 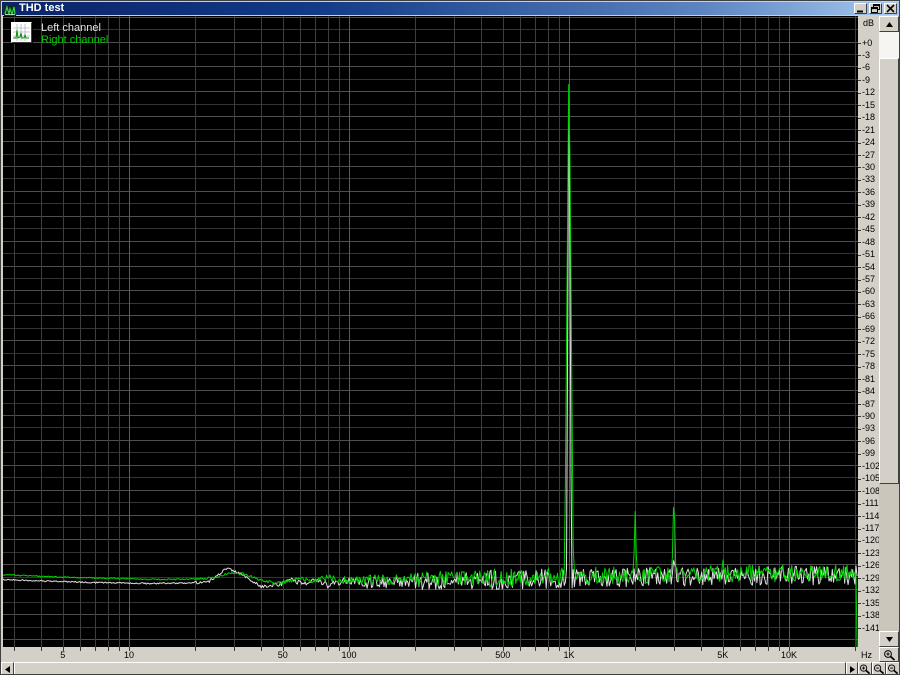 What do you see at coordinates (860, 8) in the screenshot?
I see `minimize-button` at bounding box center [860, 8].